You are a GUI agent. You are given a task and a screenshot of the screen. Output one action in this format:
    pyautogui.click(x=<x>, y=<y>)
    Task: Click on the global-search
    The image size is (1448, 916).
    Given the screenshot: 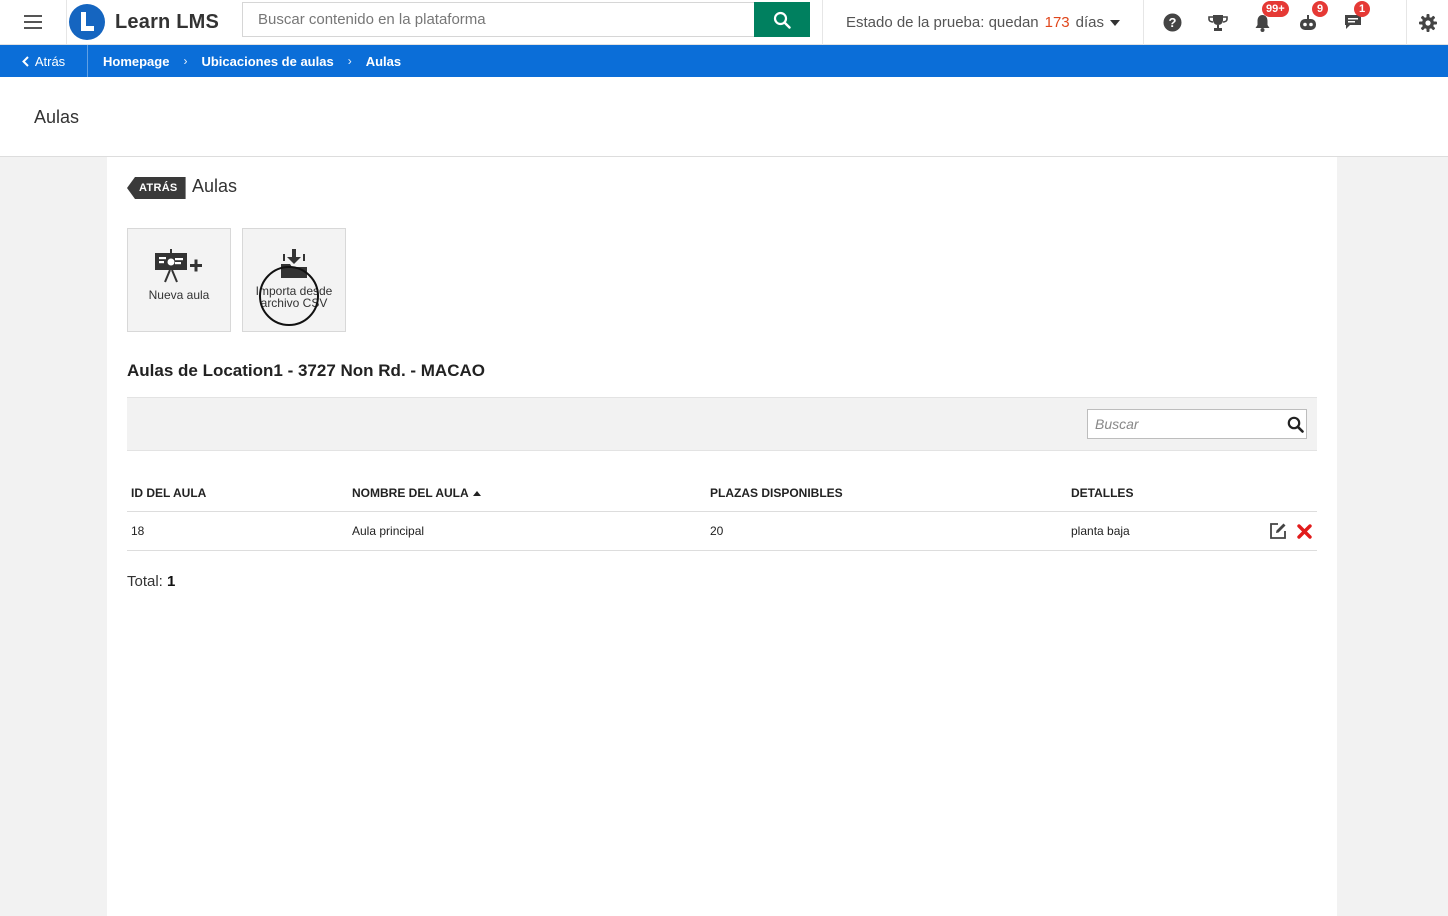 What is the action you would take?
    pyautogui.click(x=526, y=19)
    